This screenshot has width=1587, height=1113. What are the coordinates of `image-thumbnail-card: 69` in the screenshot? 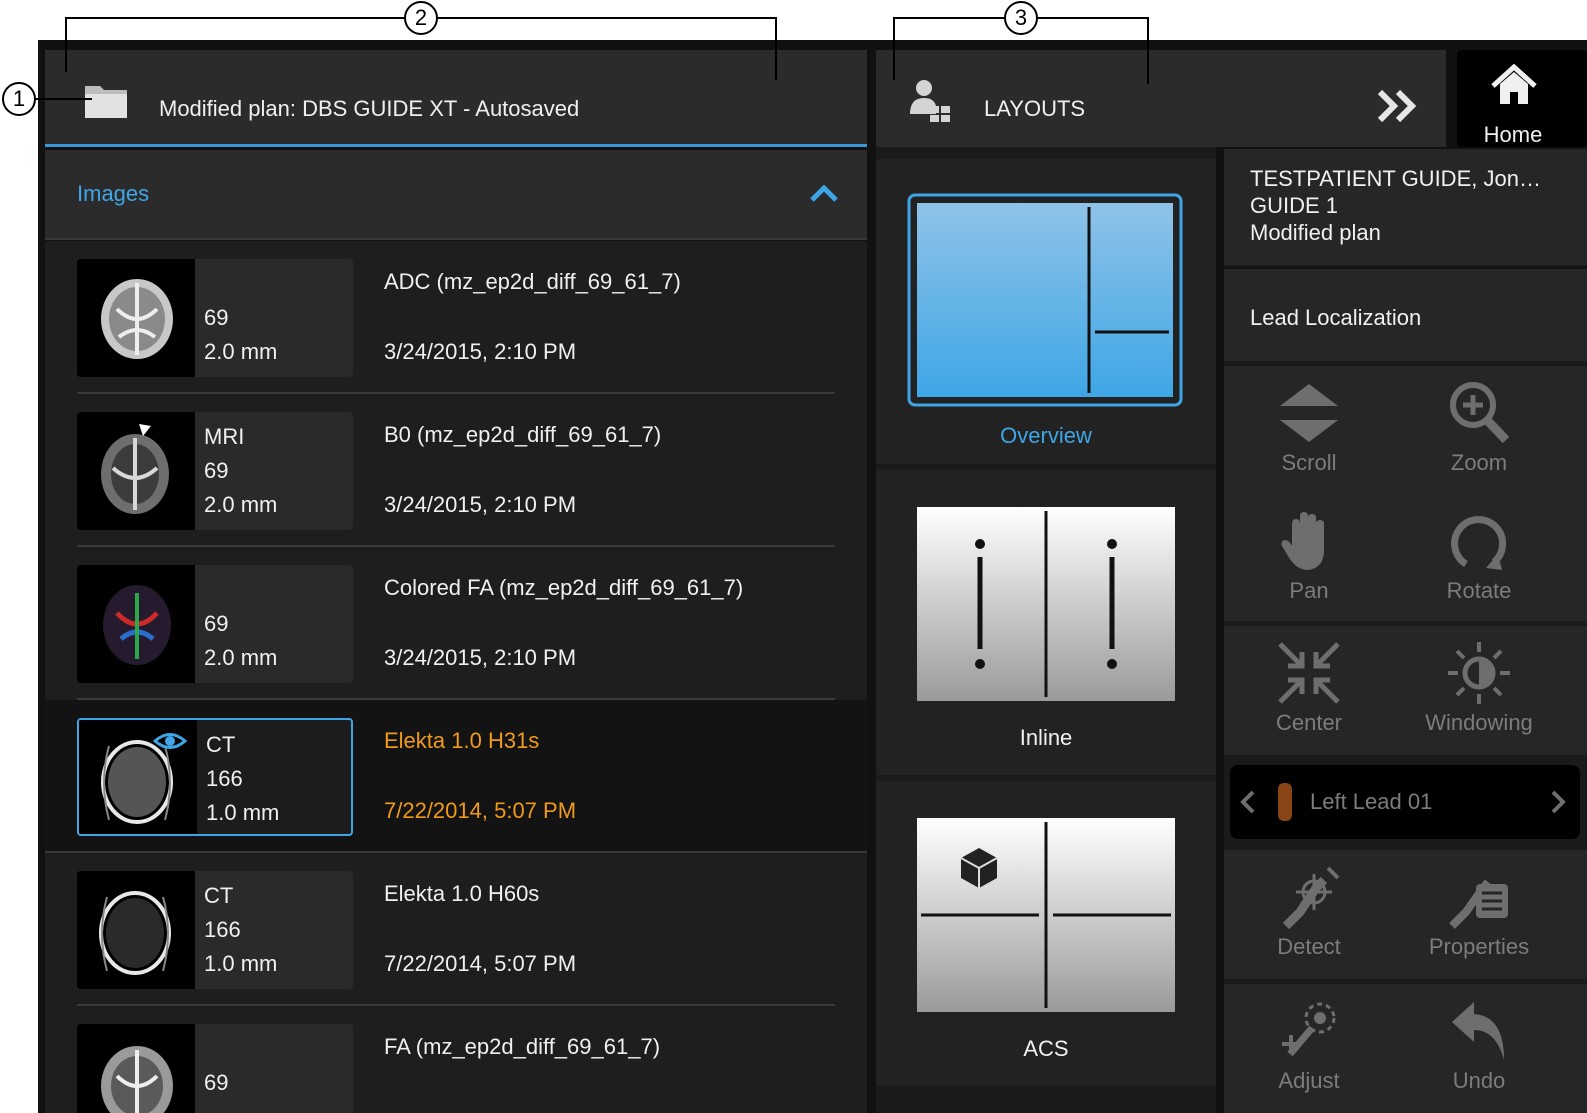 It's located at (215, 1068).